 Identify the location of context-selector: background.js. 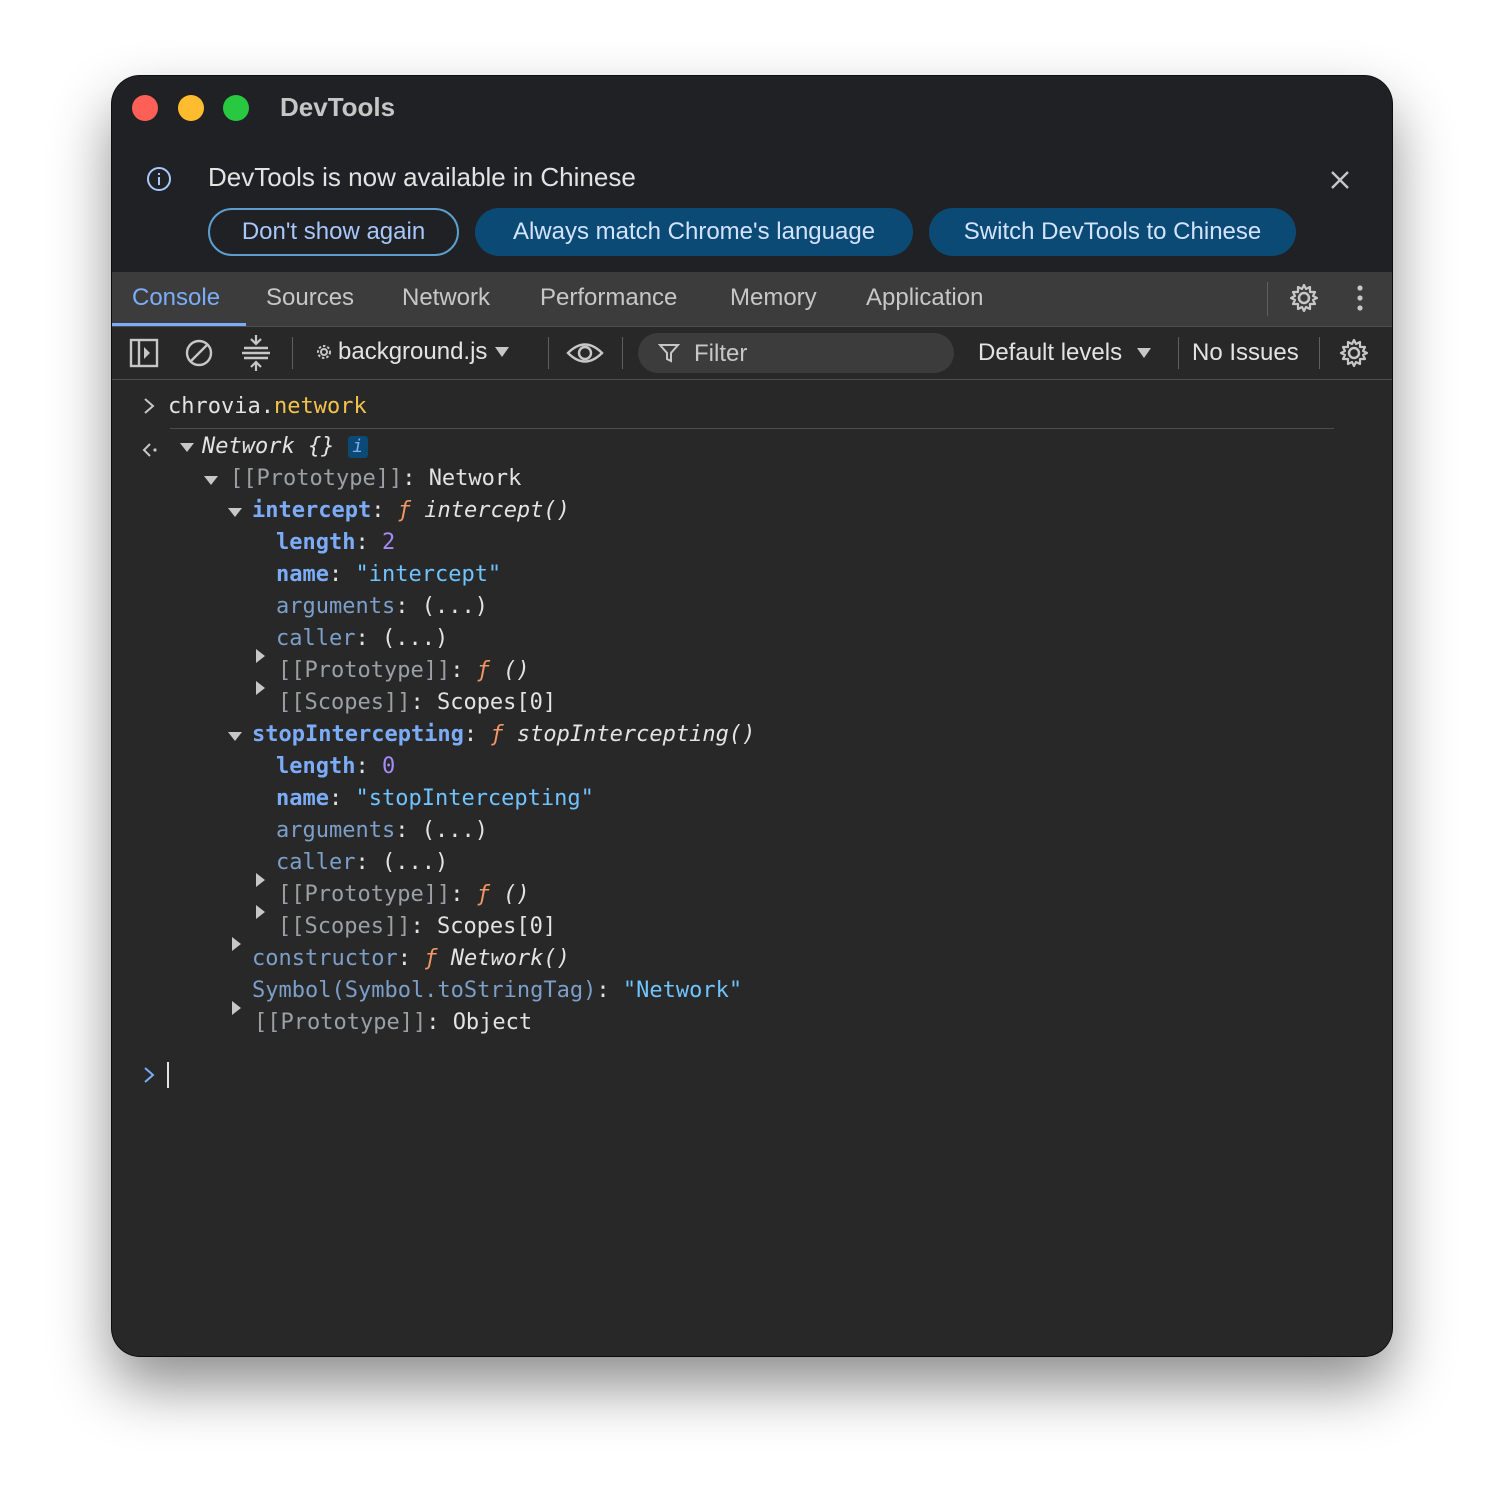
(413, 352).